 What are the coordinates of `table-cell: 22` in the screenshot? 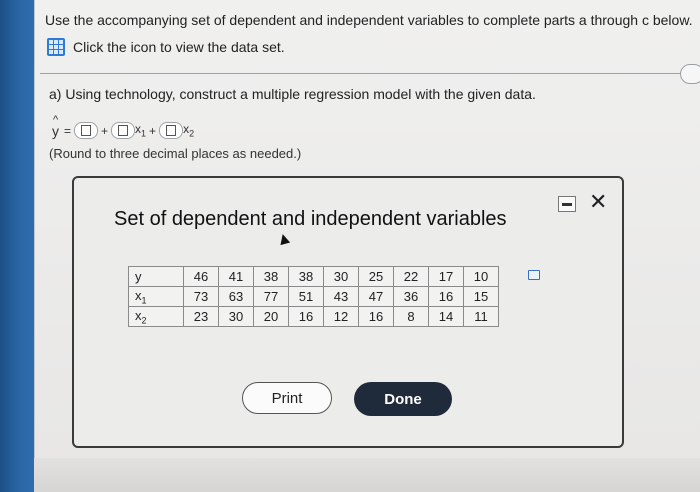 It's located at (411, 276).